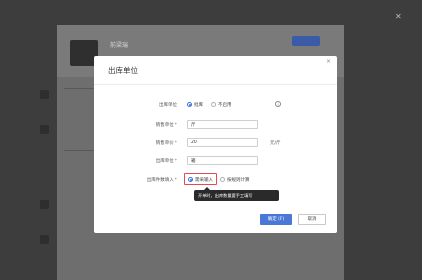  What do you see at coordinates (164, 161) in the screenshot?
I see `outbound-unit-field-label-text: 出库单位` at bounding box center [164, 161].